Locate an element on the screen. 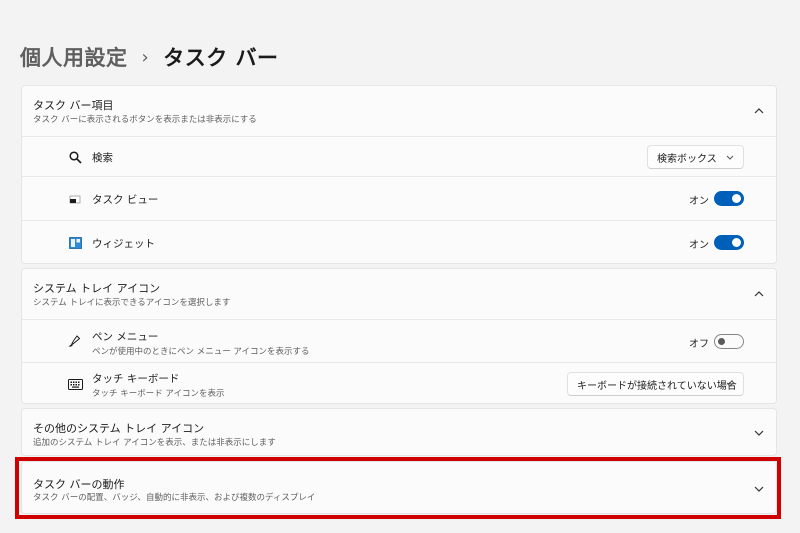 This screenshot has height=533, width=800. widgets-toggle is located at coordinates (729, 242).